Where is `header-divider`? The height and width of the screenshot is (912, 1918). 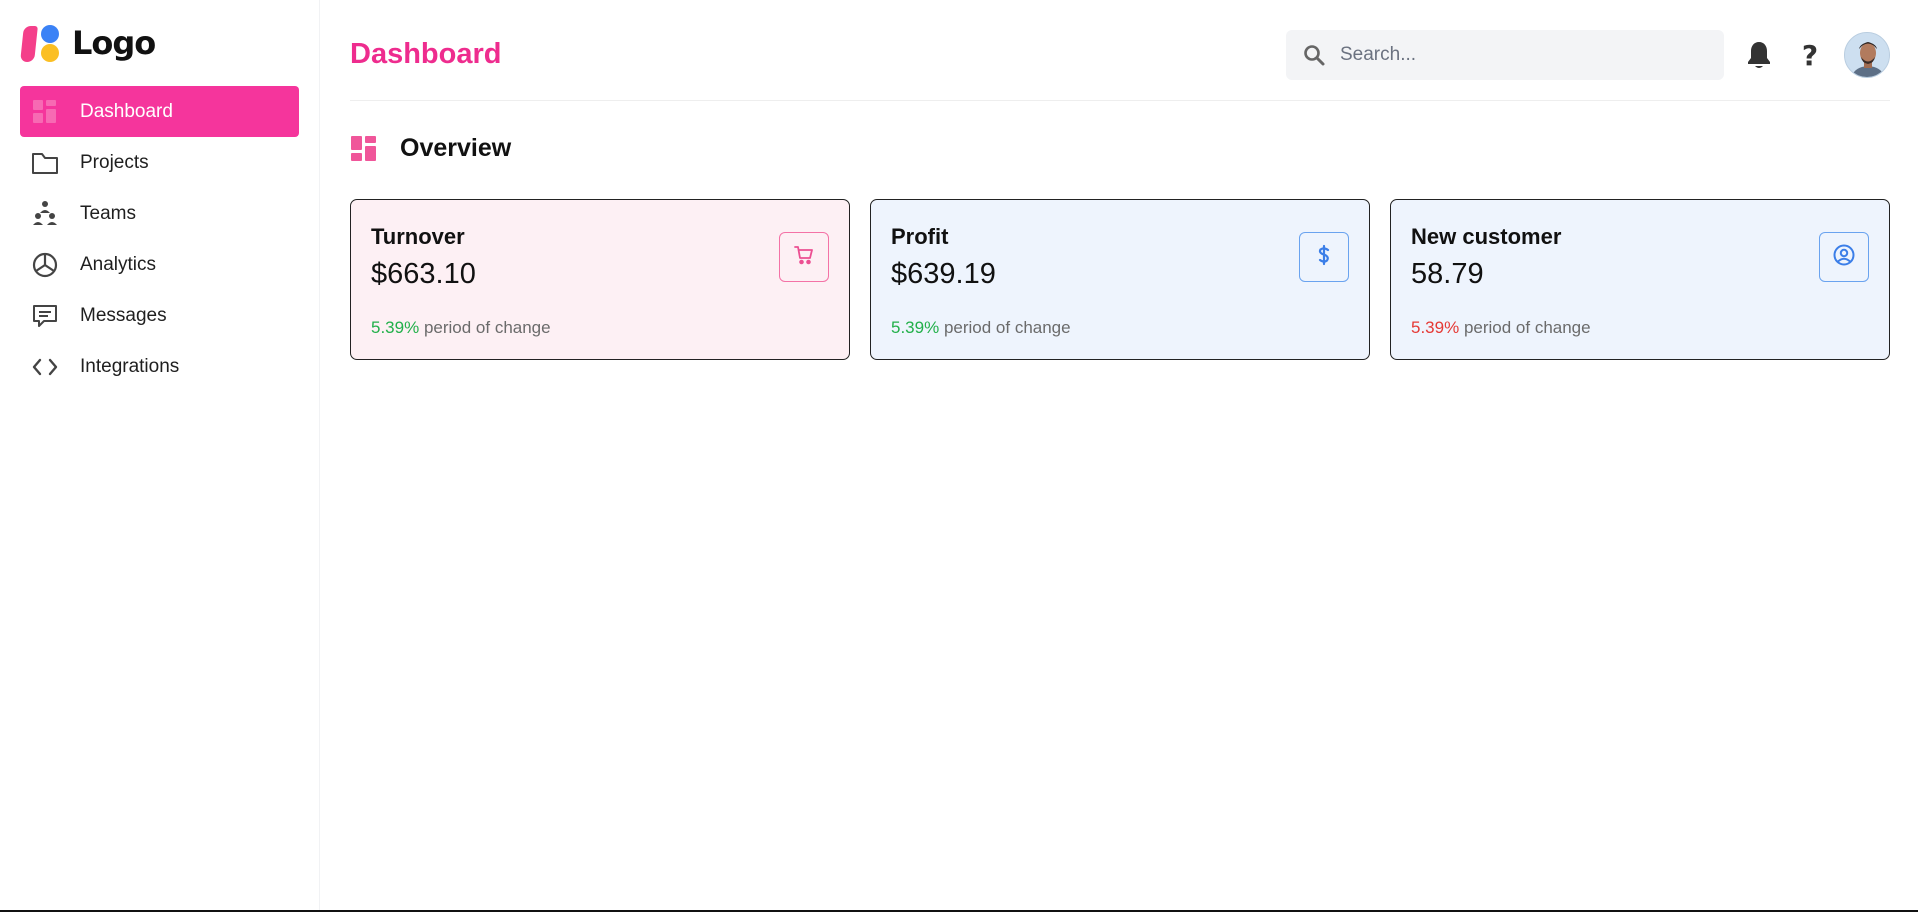
header-divider is located at coordinates (1120, 100).